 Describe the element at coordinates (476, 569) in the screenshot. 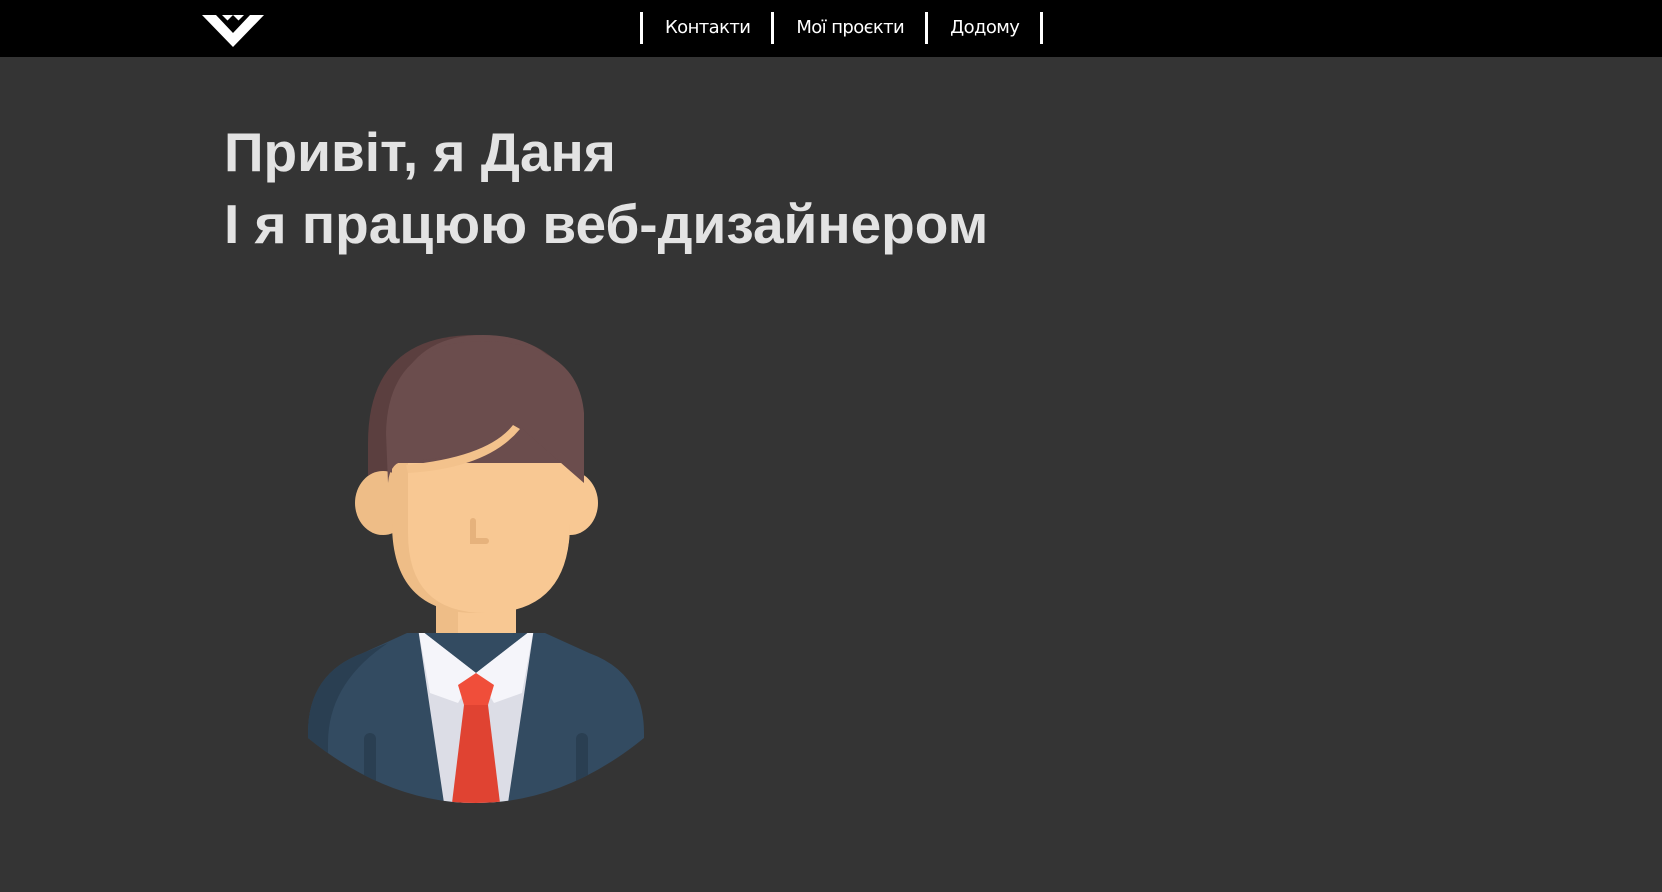

I see `businessman-avatar-icon` at that location.